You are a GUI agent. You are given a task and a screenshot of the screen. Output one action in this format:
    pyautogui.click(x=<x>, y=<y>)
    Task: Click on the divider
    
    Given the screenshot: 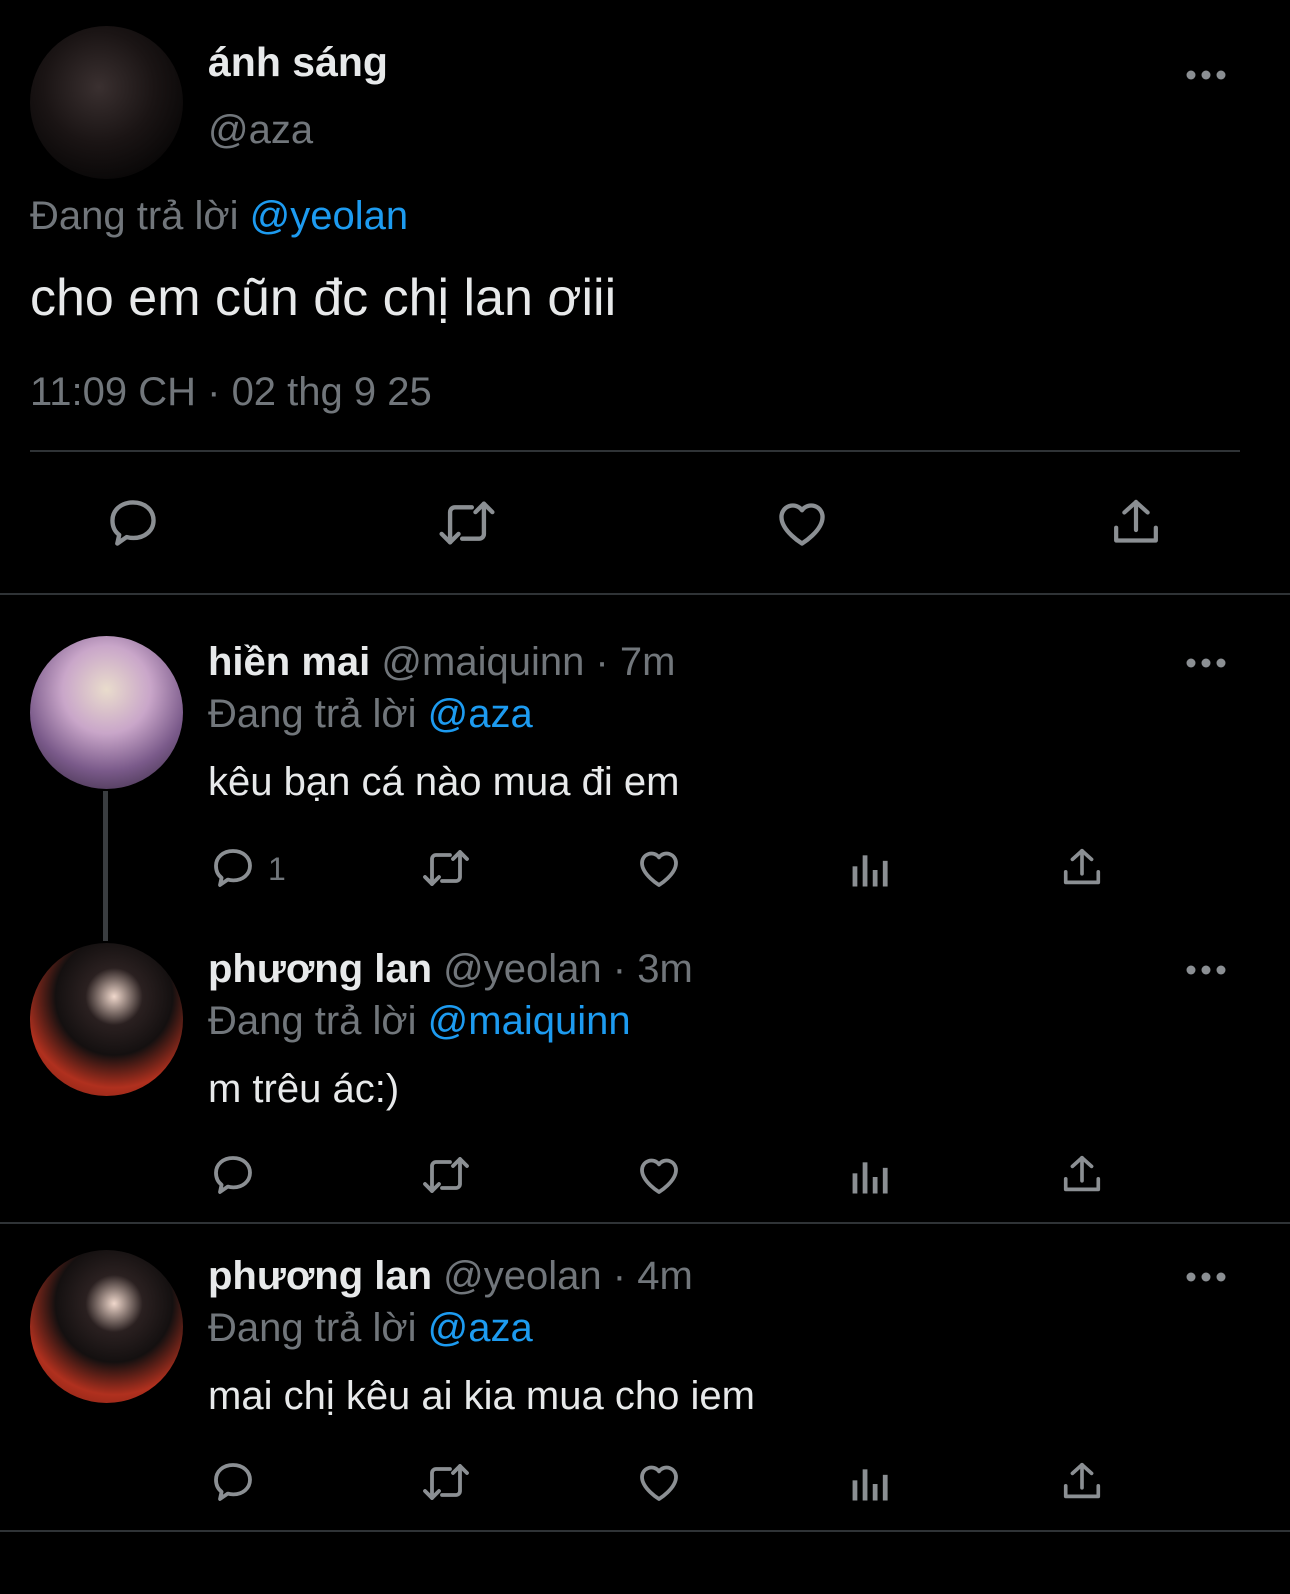 What is the action you would take?
    pyautogui.click(x=635, y=451)
    